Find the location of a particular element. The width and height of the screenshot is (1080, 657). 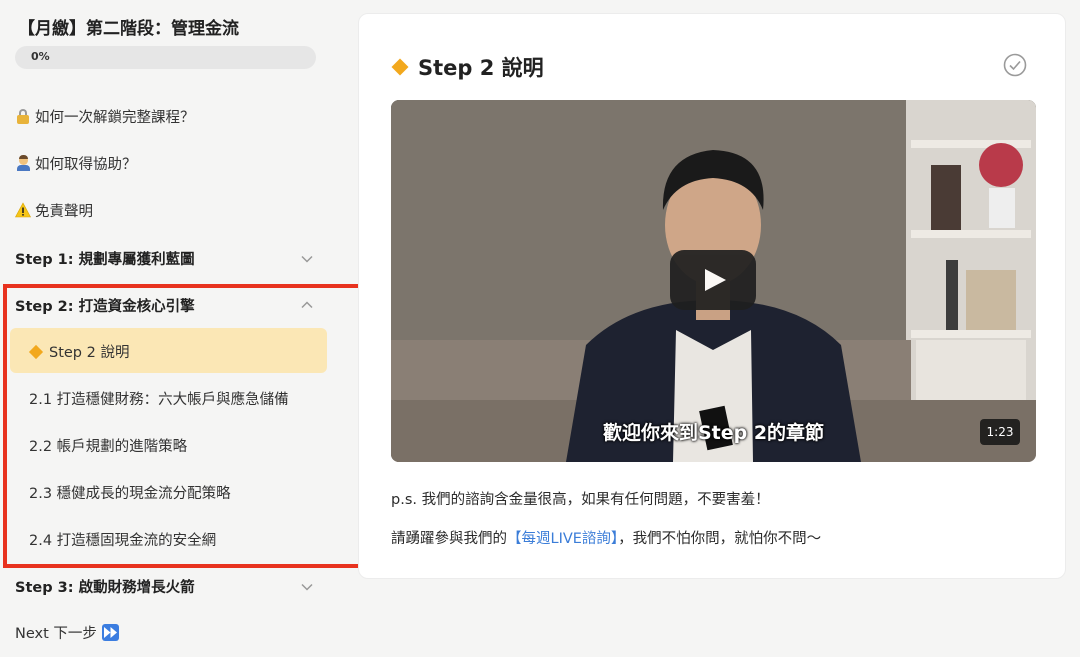

weekly-live-consultation-link: 【每週LIVE諮詢】 is located at coordinates (562, 539).